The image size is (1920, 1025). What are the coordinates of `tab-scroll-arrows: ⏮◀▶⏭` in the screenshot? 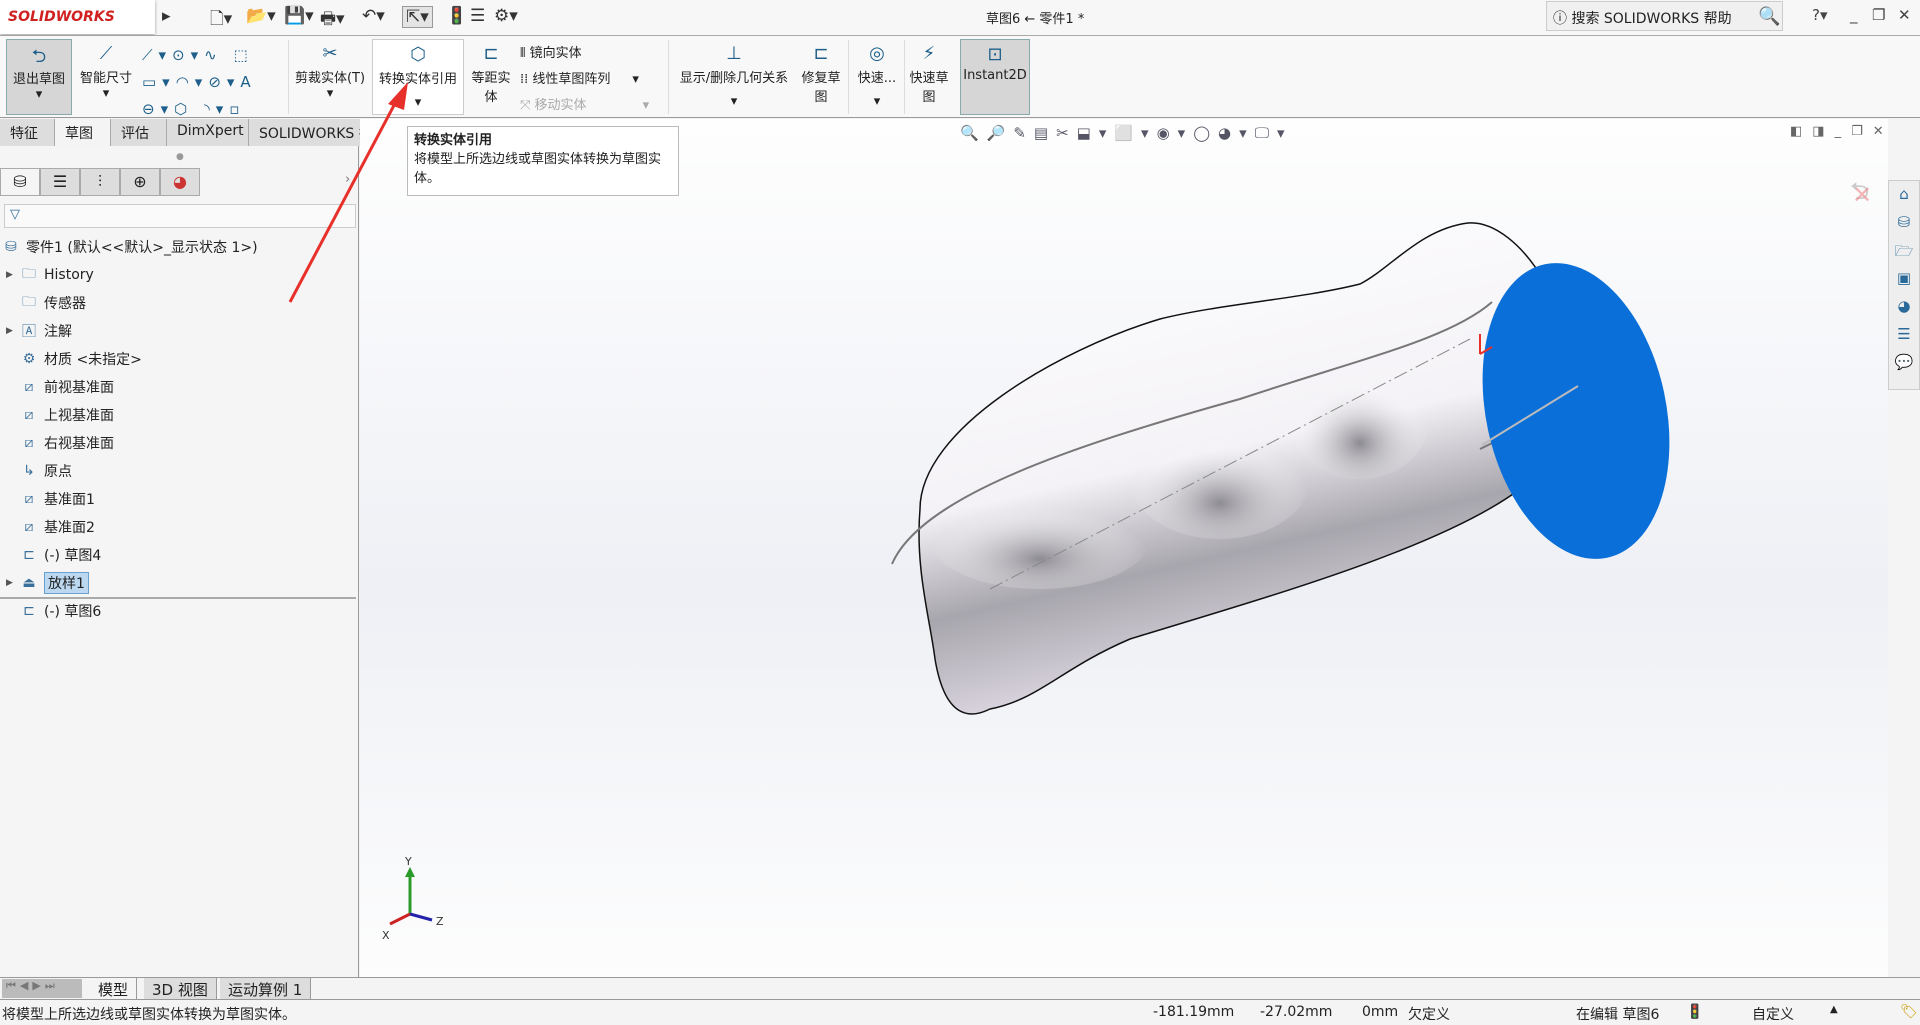 It's located at (42, 988).